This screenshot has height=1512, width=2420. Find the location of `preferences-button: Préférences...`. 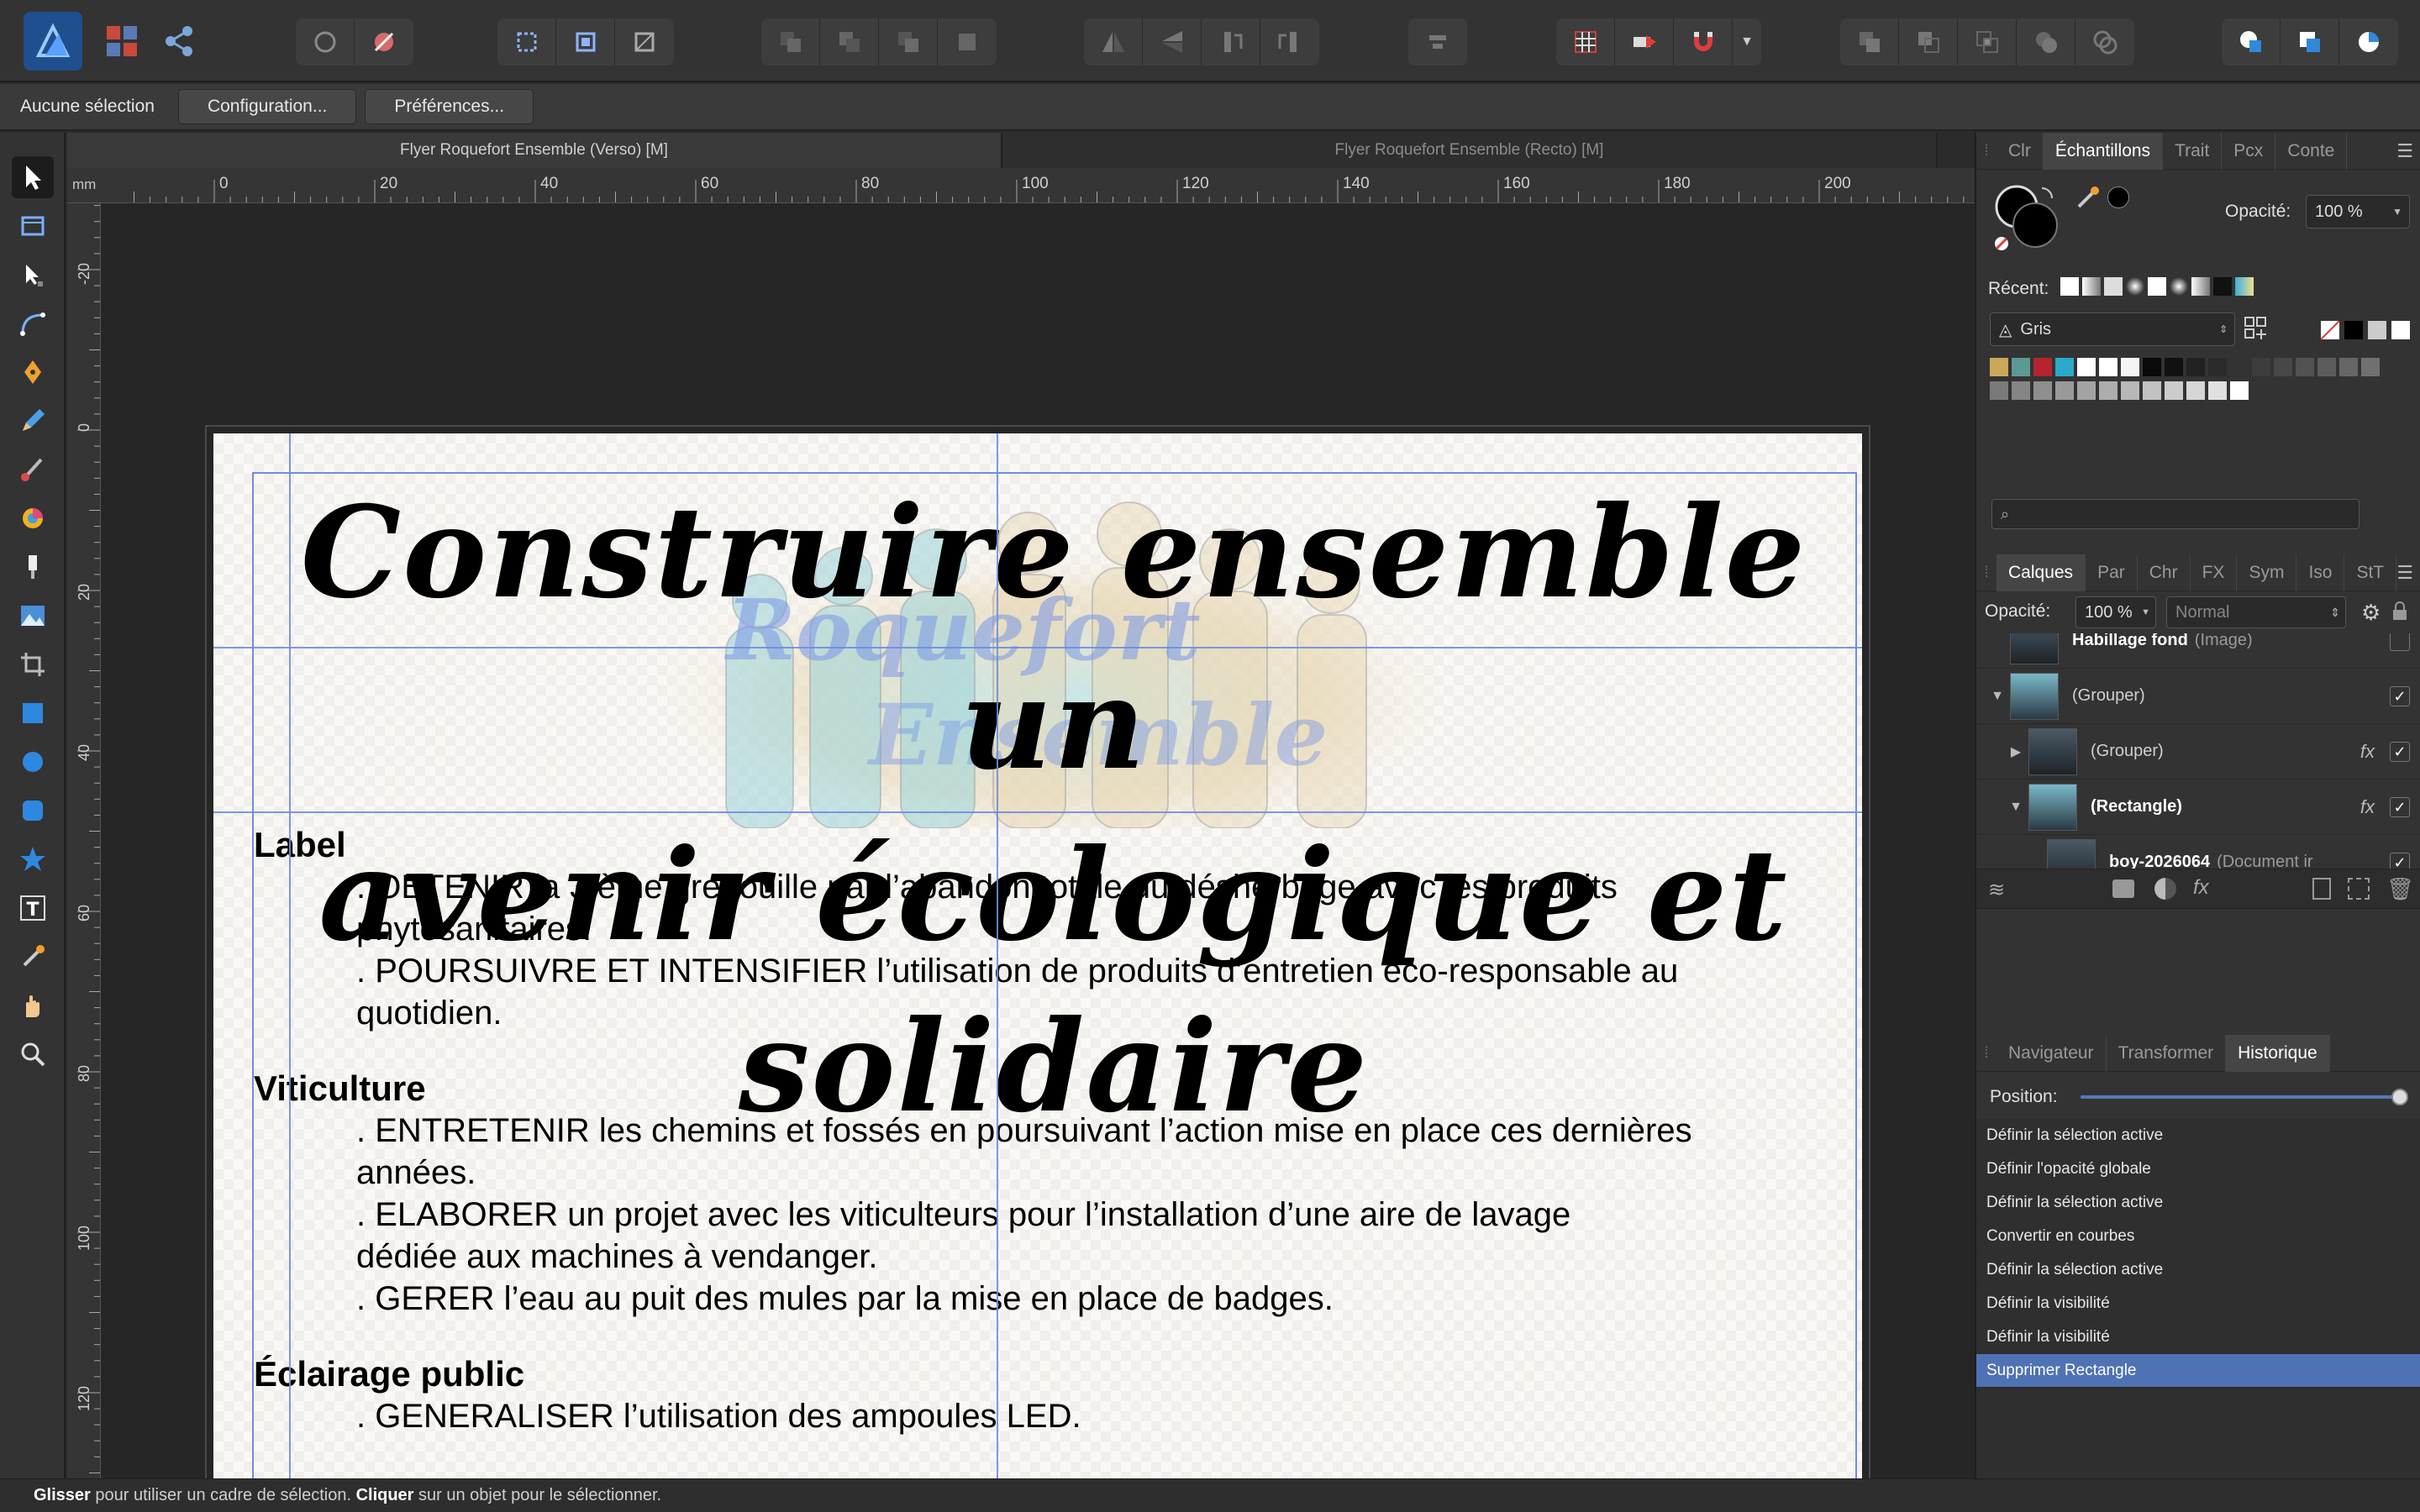

preferences-button: Préférences... is located at coordinates (450, 106).